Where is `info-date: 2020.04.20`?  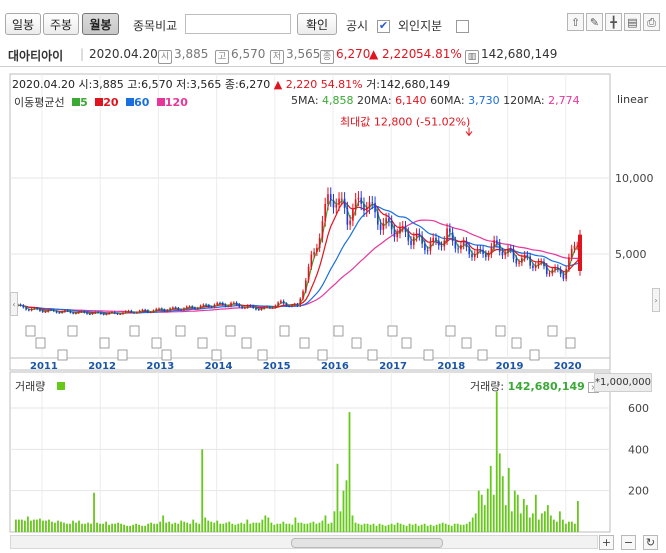 info-date: 2020.04.20 is located at coordinates (123, 54).